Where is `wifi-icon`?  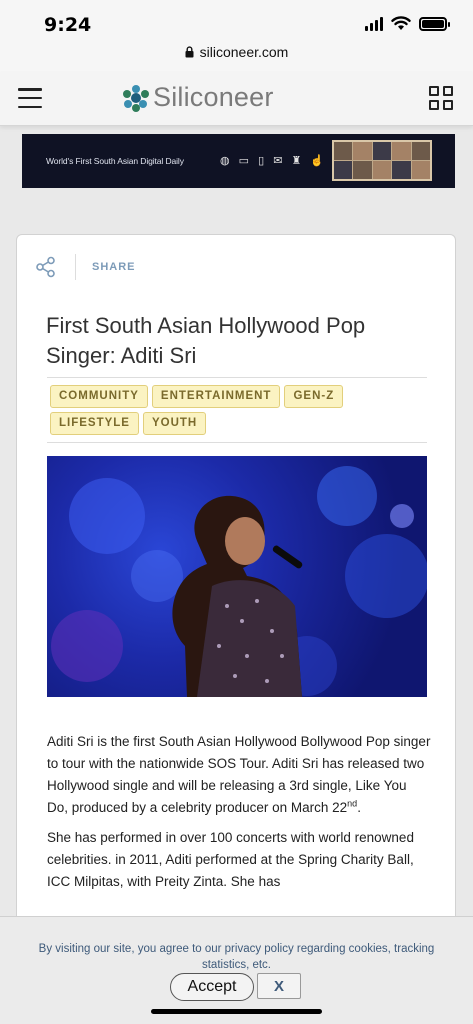 wifi-icon is located at coordinates (401, 23).